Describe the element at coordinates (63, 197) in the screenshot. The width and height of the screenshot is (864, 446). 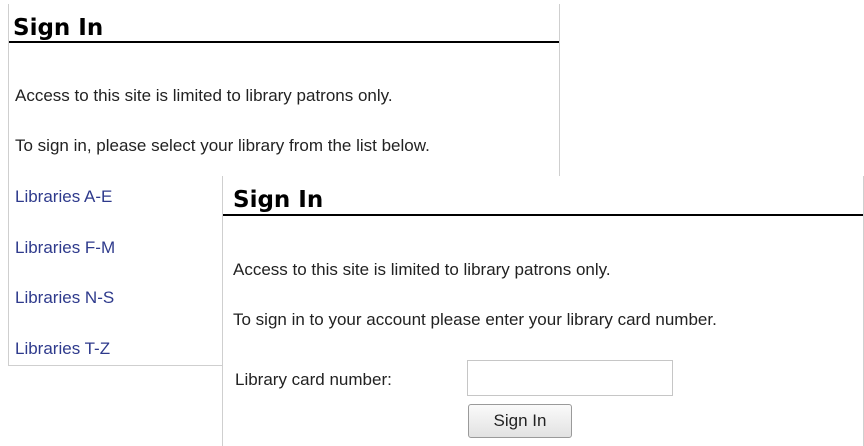
I see `libraries-a-e-link: Libraries A-E` at that location.